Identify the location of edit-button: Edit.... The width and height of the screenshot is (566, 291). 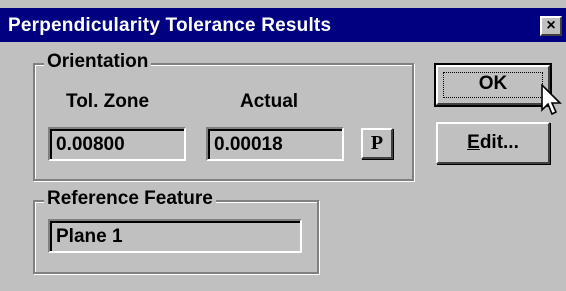
(493, 143).